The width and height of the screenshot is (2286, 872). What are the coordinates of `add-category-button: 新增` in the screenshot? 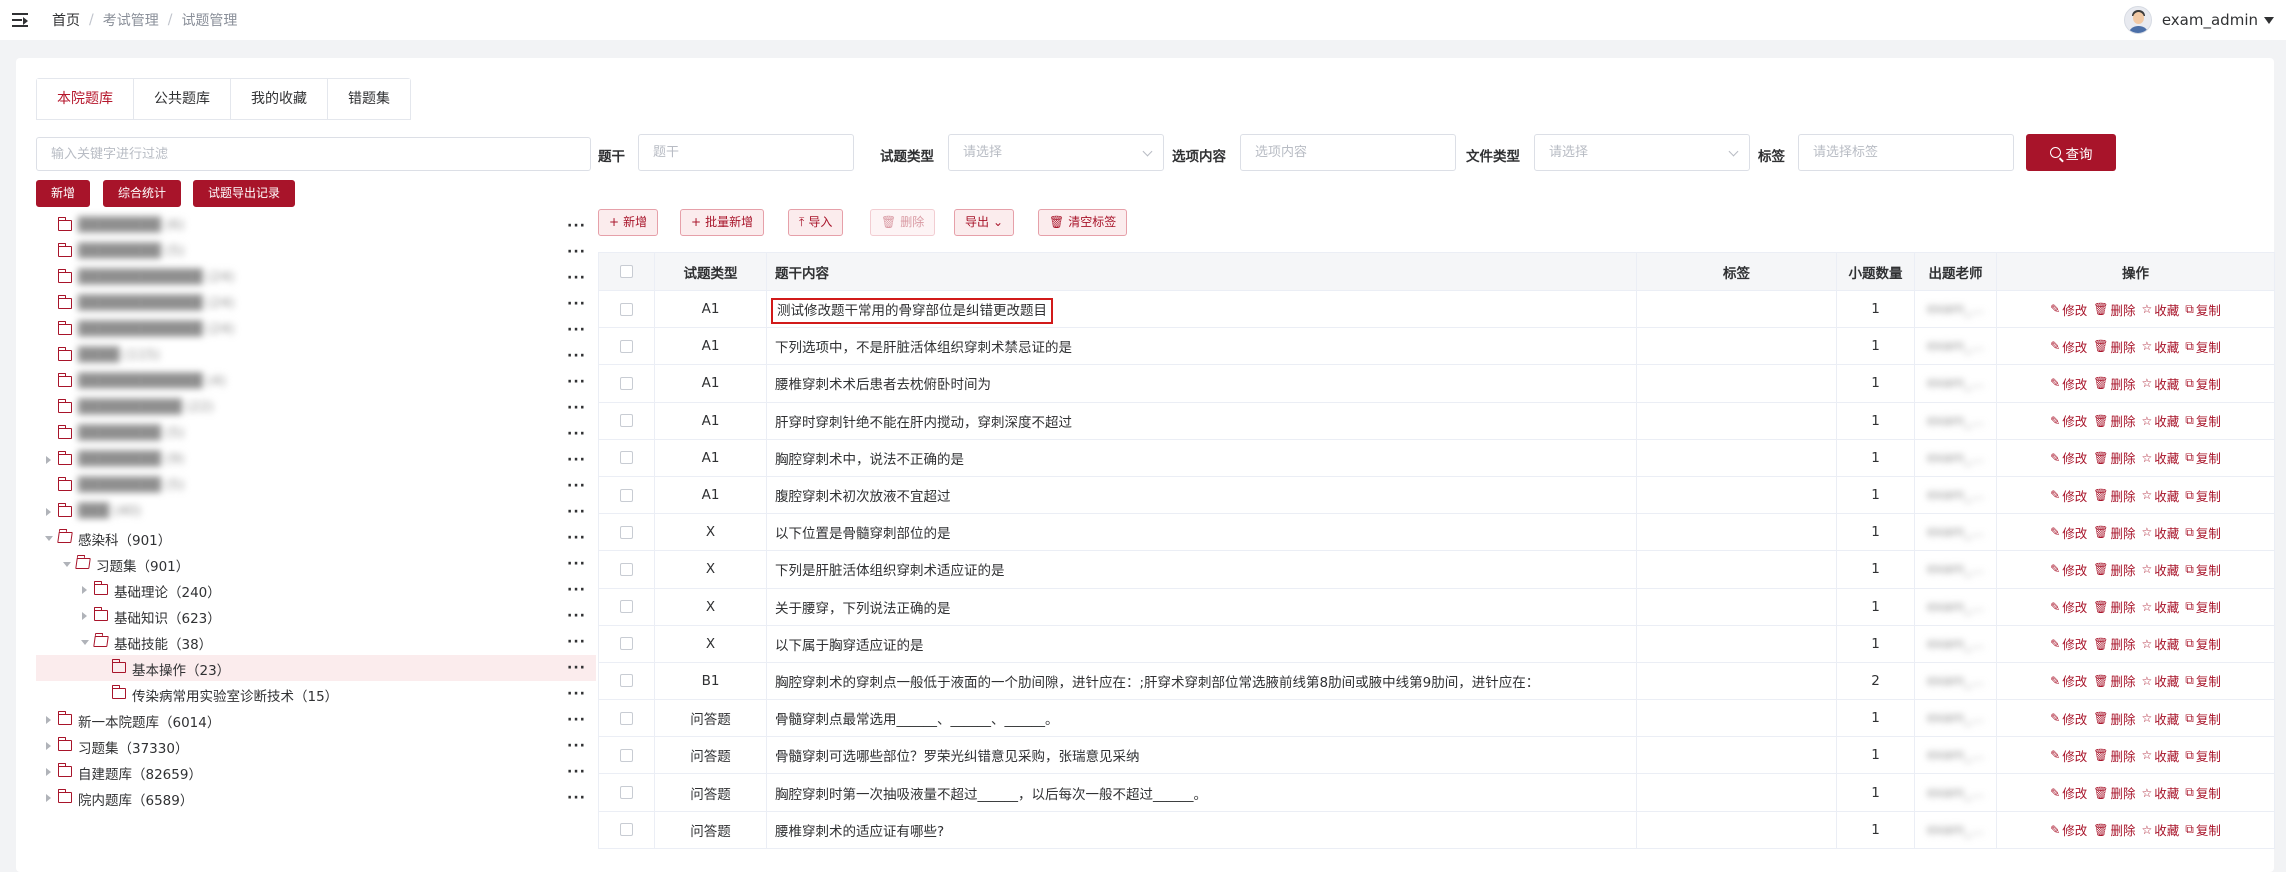 It's located at (63, 193).